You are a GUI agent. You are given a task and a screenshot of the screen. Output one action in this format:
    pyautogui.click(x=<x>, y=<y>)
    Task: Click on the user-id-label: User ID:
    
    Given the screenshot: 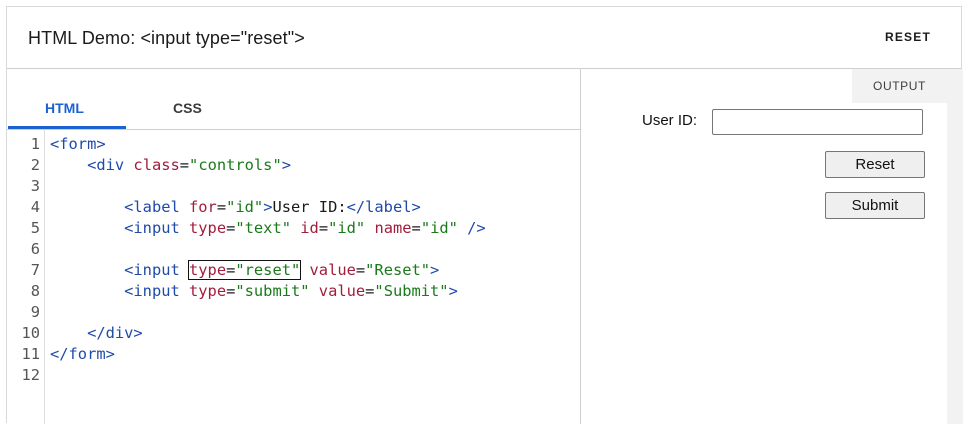 What is the action you would take?
    pyautogui.click(x=670, y=120)
    